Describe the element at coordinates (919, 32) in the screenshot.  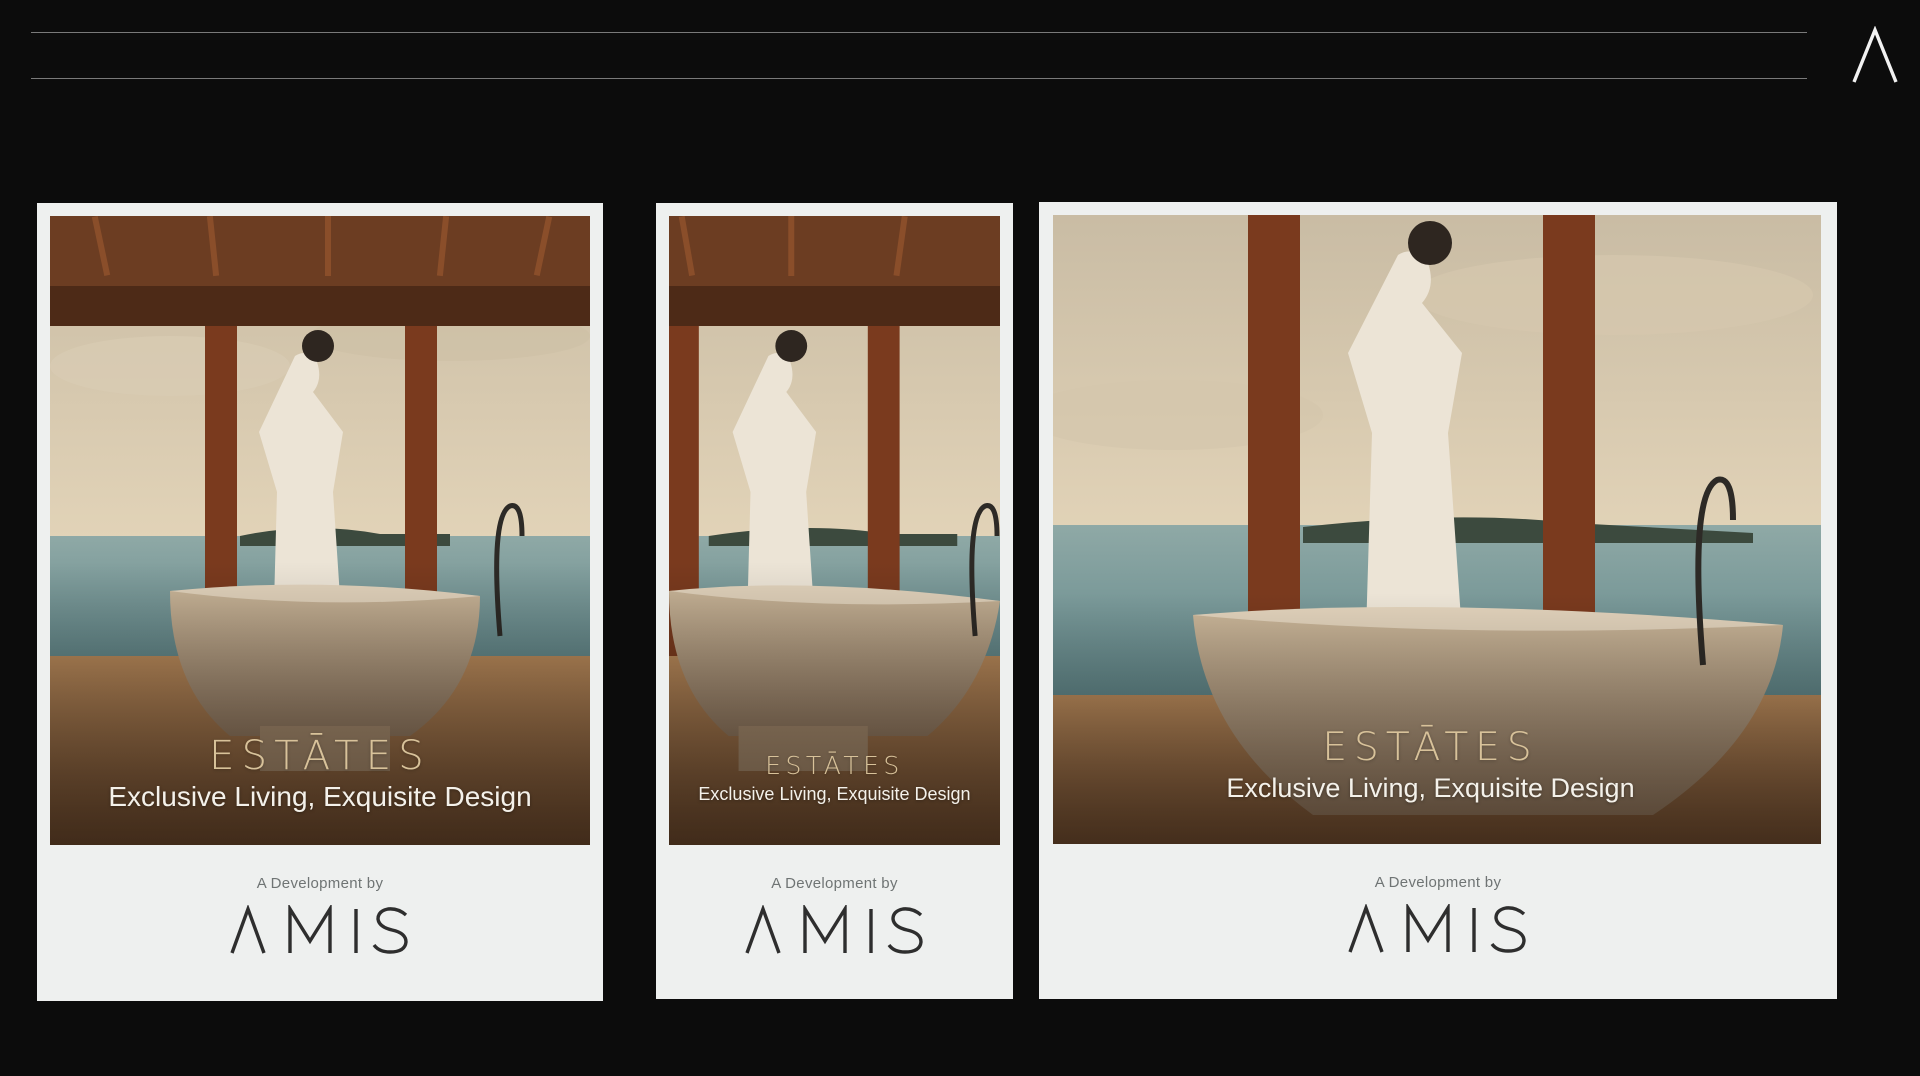
I see `header-rule-top` at that location.